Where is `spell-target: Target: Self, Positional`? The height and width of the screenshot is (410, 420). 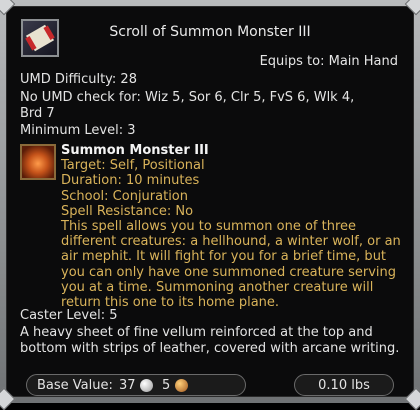
spell-target: Target: Self, Positional is located at coordinates (133, 166).